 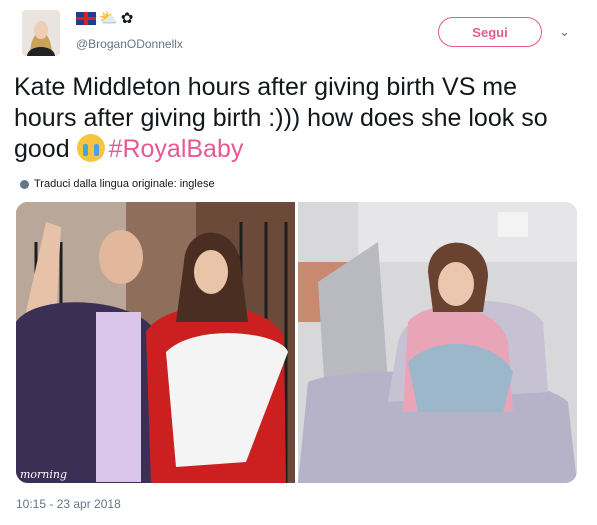 I want to click on author-handle: @BroganODonnellx, so click(x=129, y=44).